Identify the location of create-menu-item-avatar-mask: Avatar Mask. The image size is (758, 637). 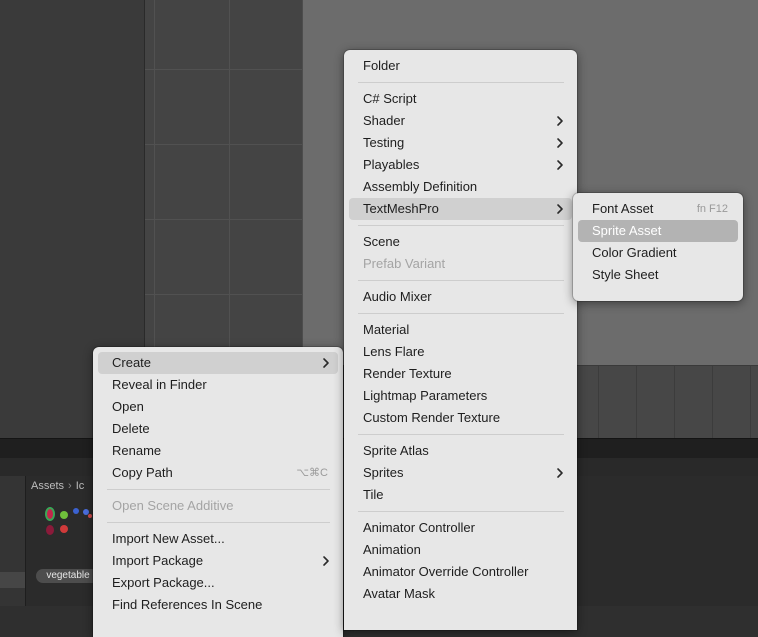
(460, 594).